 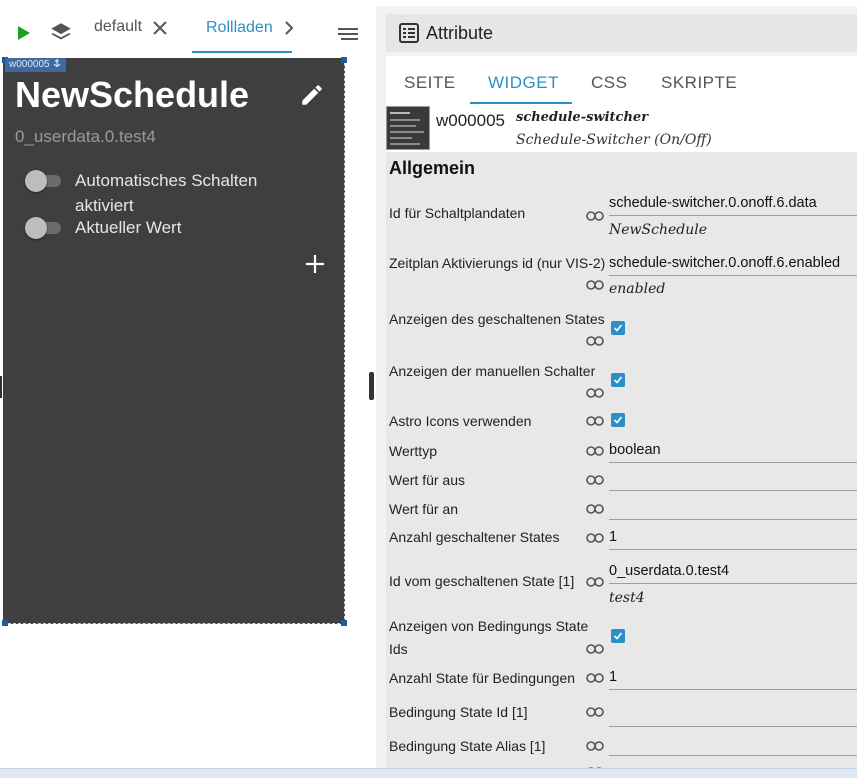 I want to click on edit-icon, so click(x=312, y=95).